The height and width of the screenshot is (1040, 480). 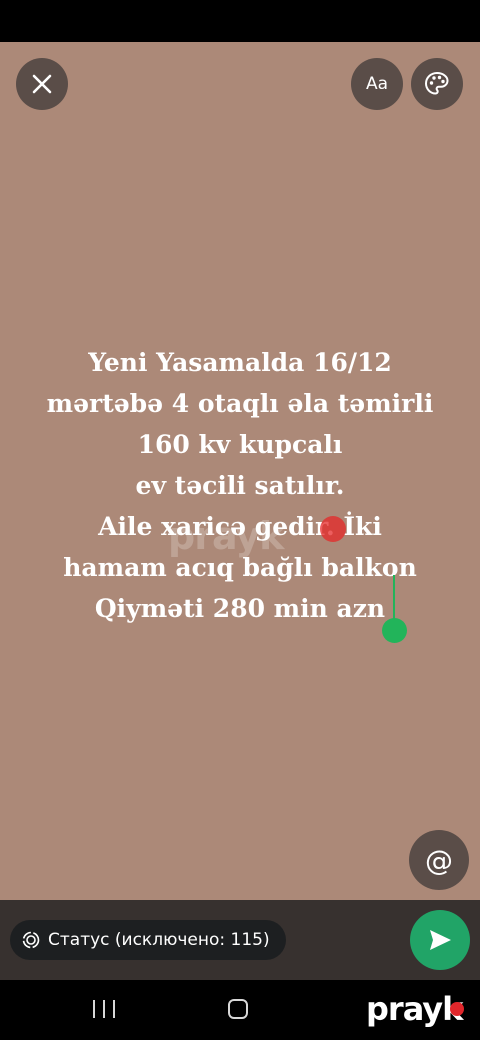 What do you see at coordinates (333, 529) in the screenshot?
I see `watermark-dot` at bounding box center [333, 529].